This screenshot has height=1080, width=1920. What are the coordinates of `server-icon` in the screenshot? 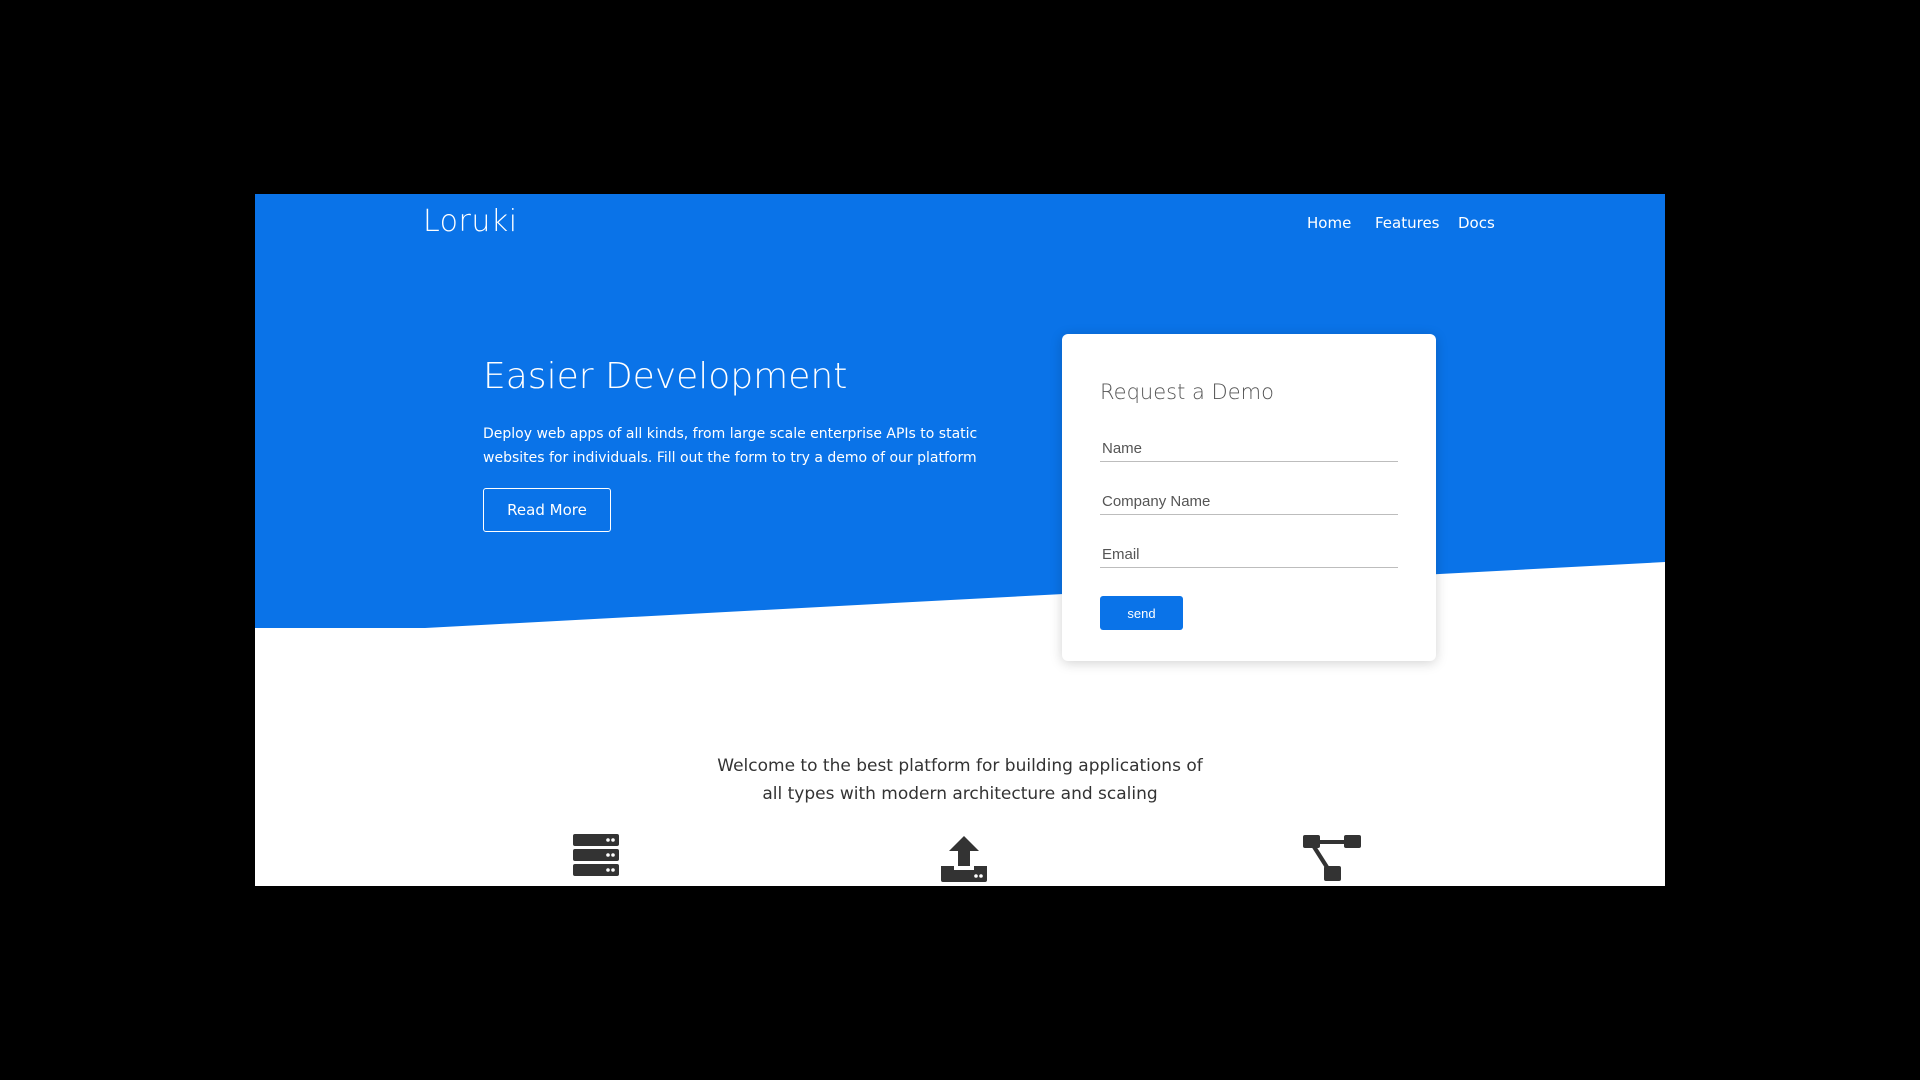 It's located at (596, 855).